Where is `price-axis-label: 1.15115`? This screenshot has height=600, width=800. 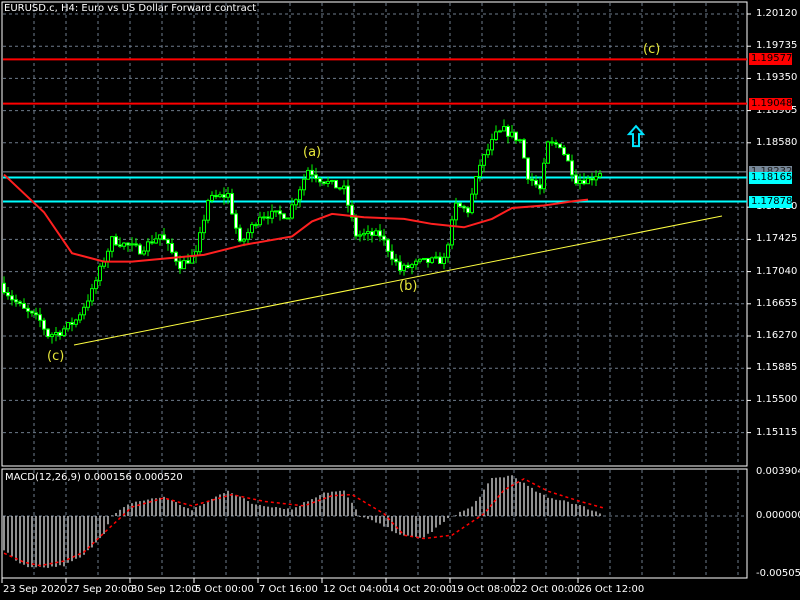
price-axis-label: 1.15115 is located at coordinates (777, 432).